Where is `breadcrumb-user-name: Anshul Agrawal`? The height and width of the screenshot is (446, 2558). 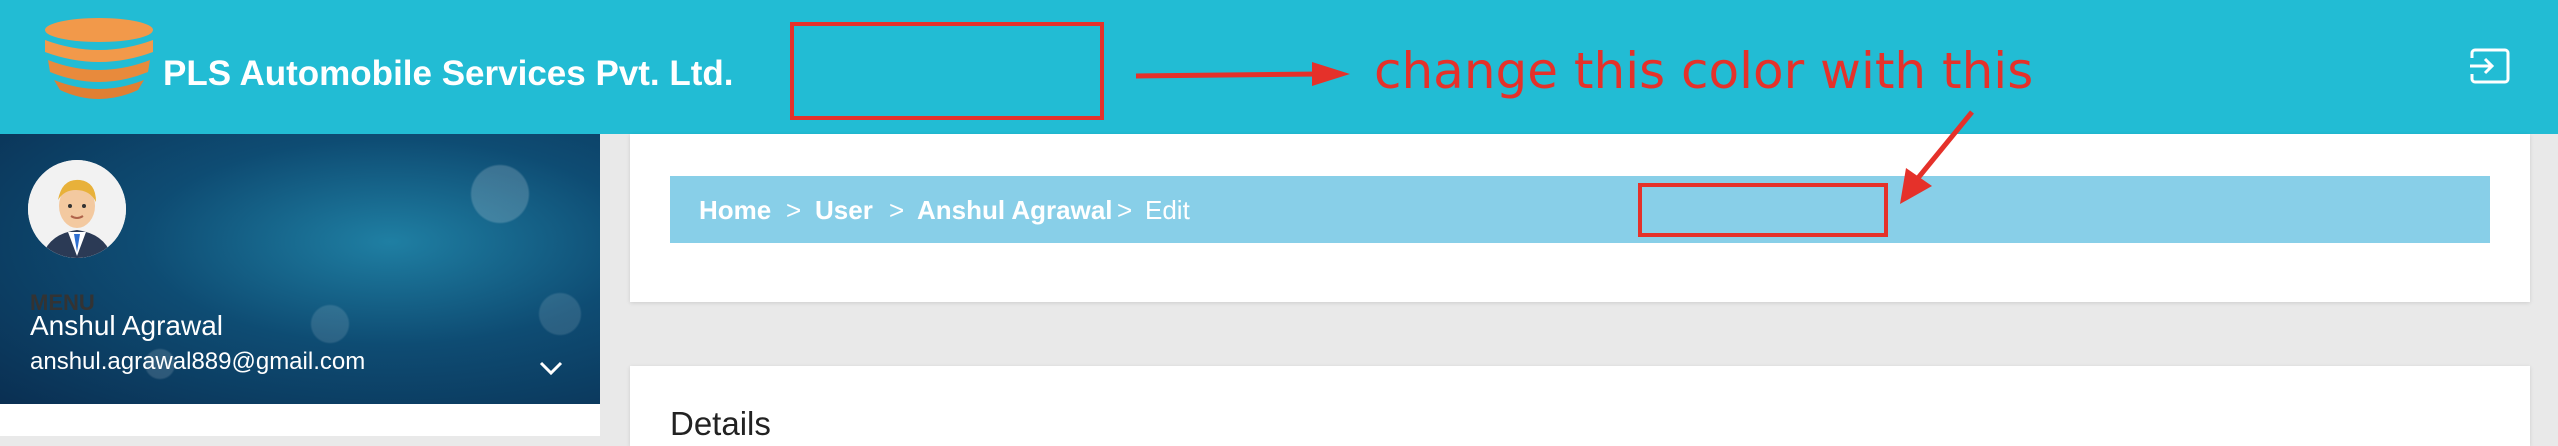 breadcrumb-user-name: Anshul Agrawal is located at coordinates (1015, 210).